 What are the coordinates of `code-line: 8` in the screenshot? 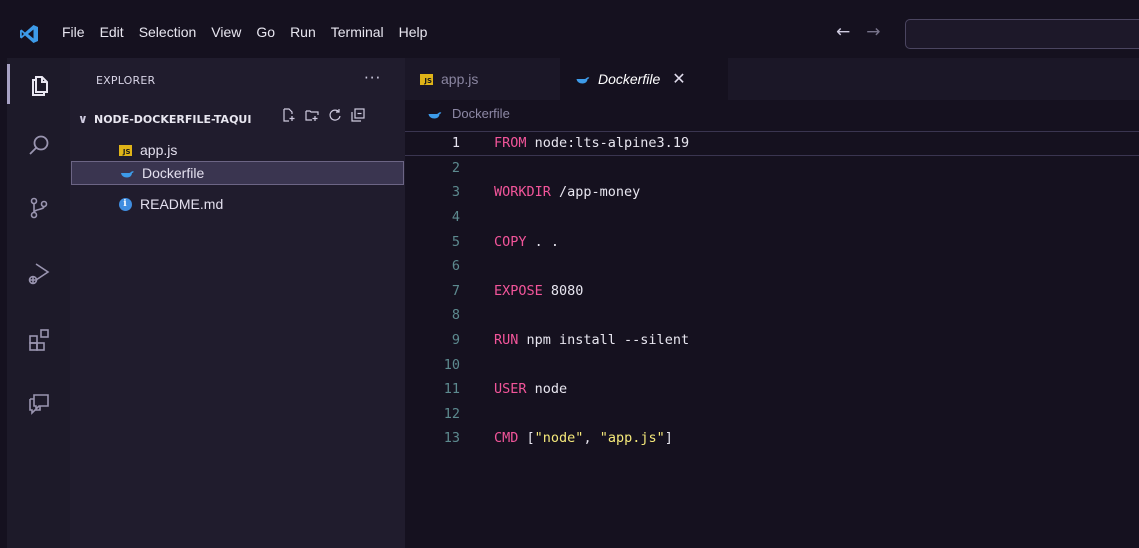 It's located at (772, 315).